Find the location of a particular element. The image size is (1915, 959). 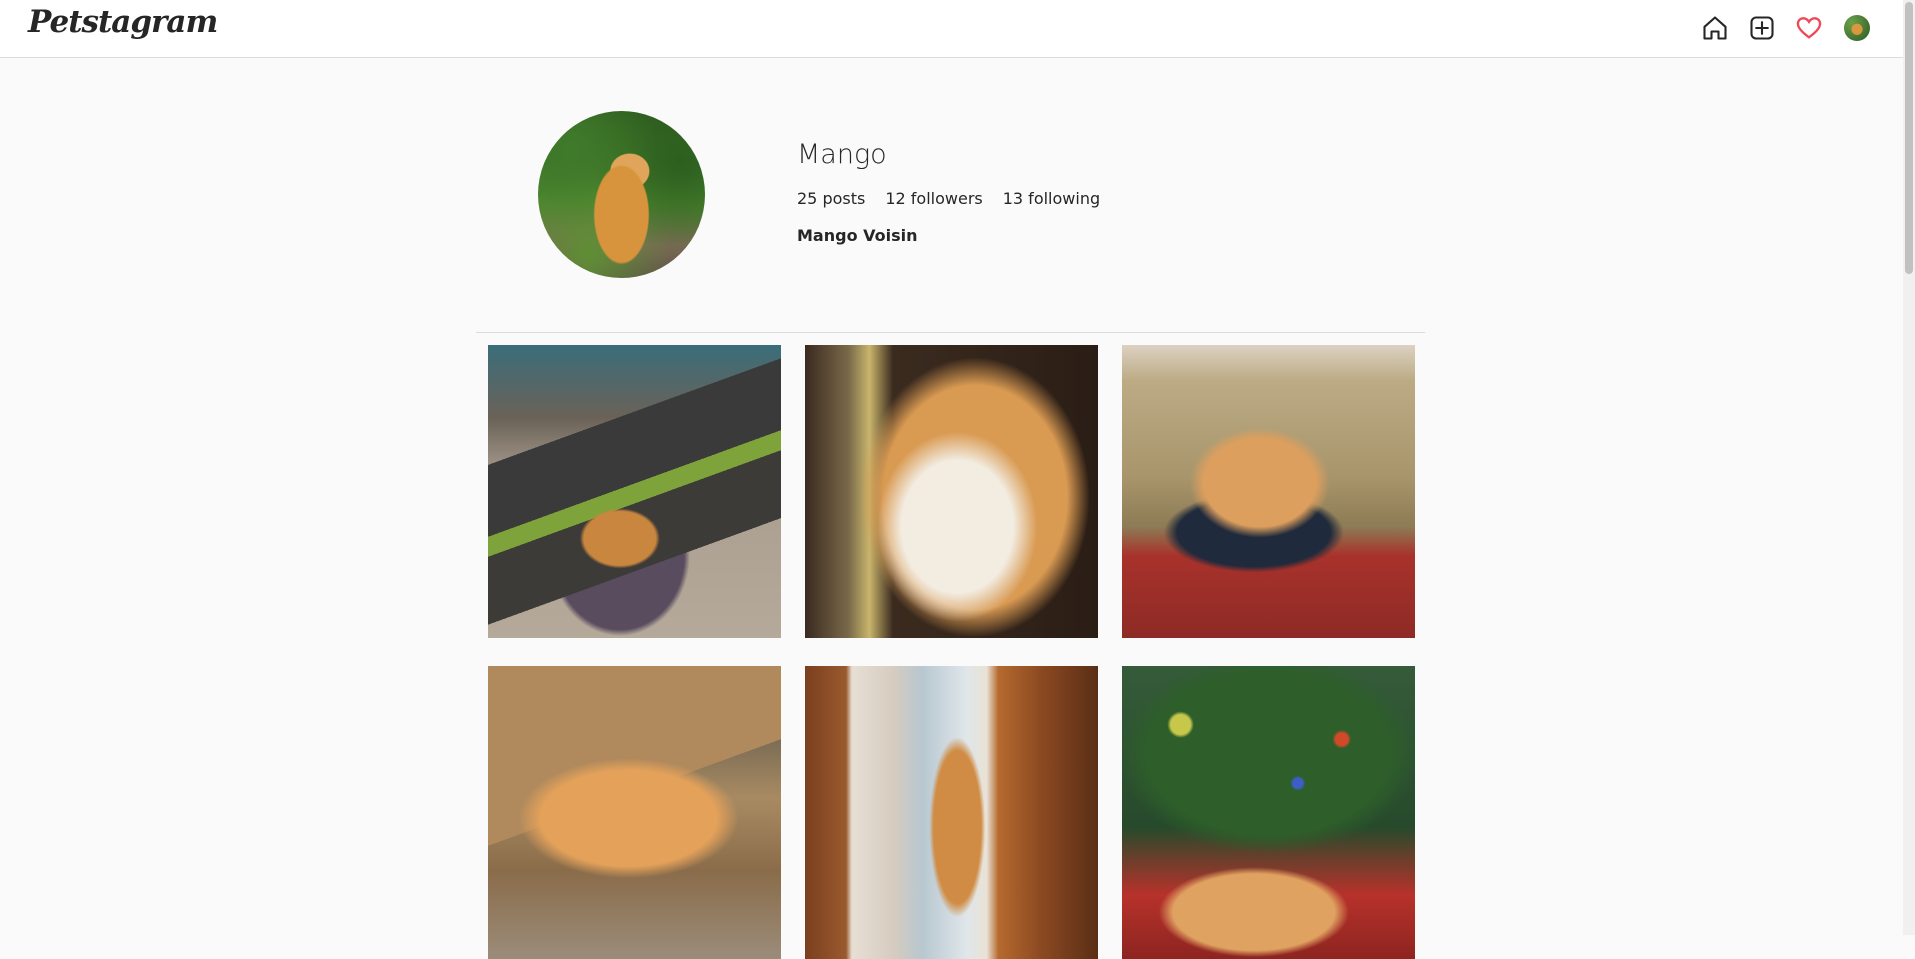

top-nav: Petstagram is located at coordinates (951, 29).